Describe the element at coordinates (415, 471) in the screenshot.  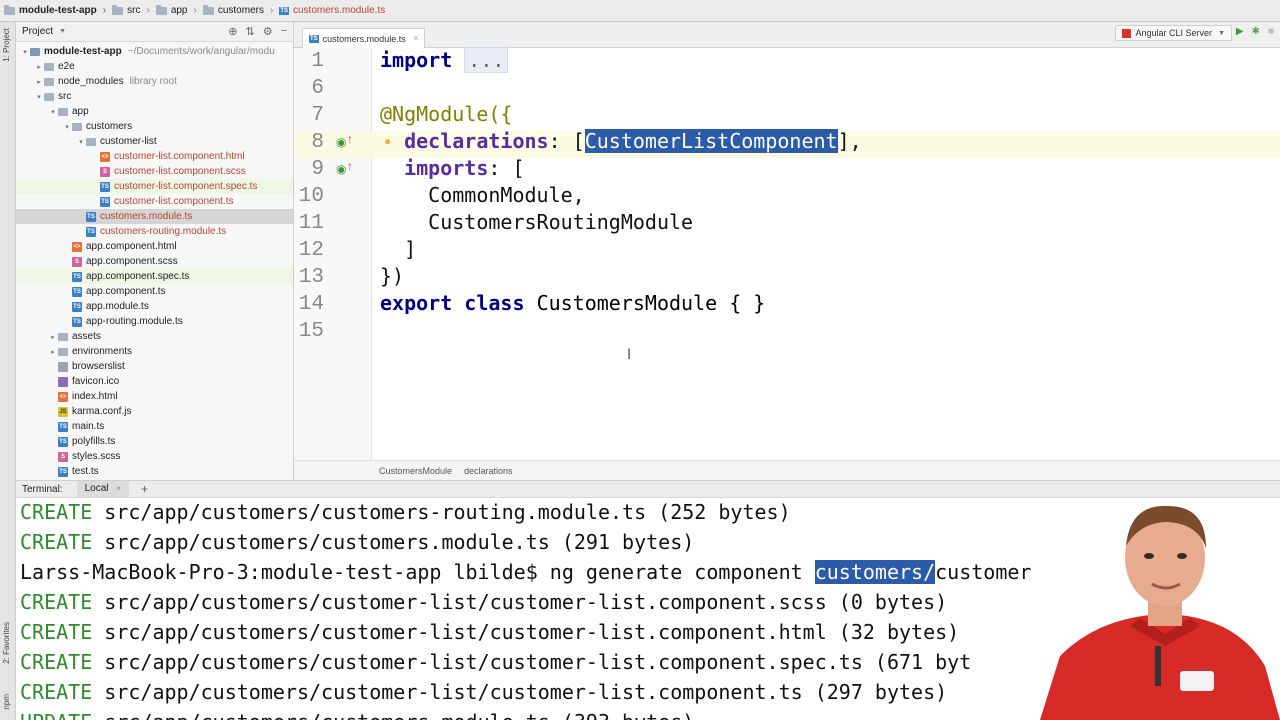
I see `breadcrumb-item: CustomersModule` at that location.